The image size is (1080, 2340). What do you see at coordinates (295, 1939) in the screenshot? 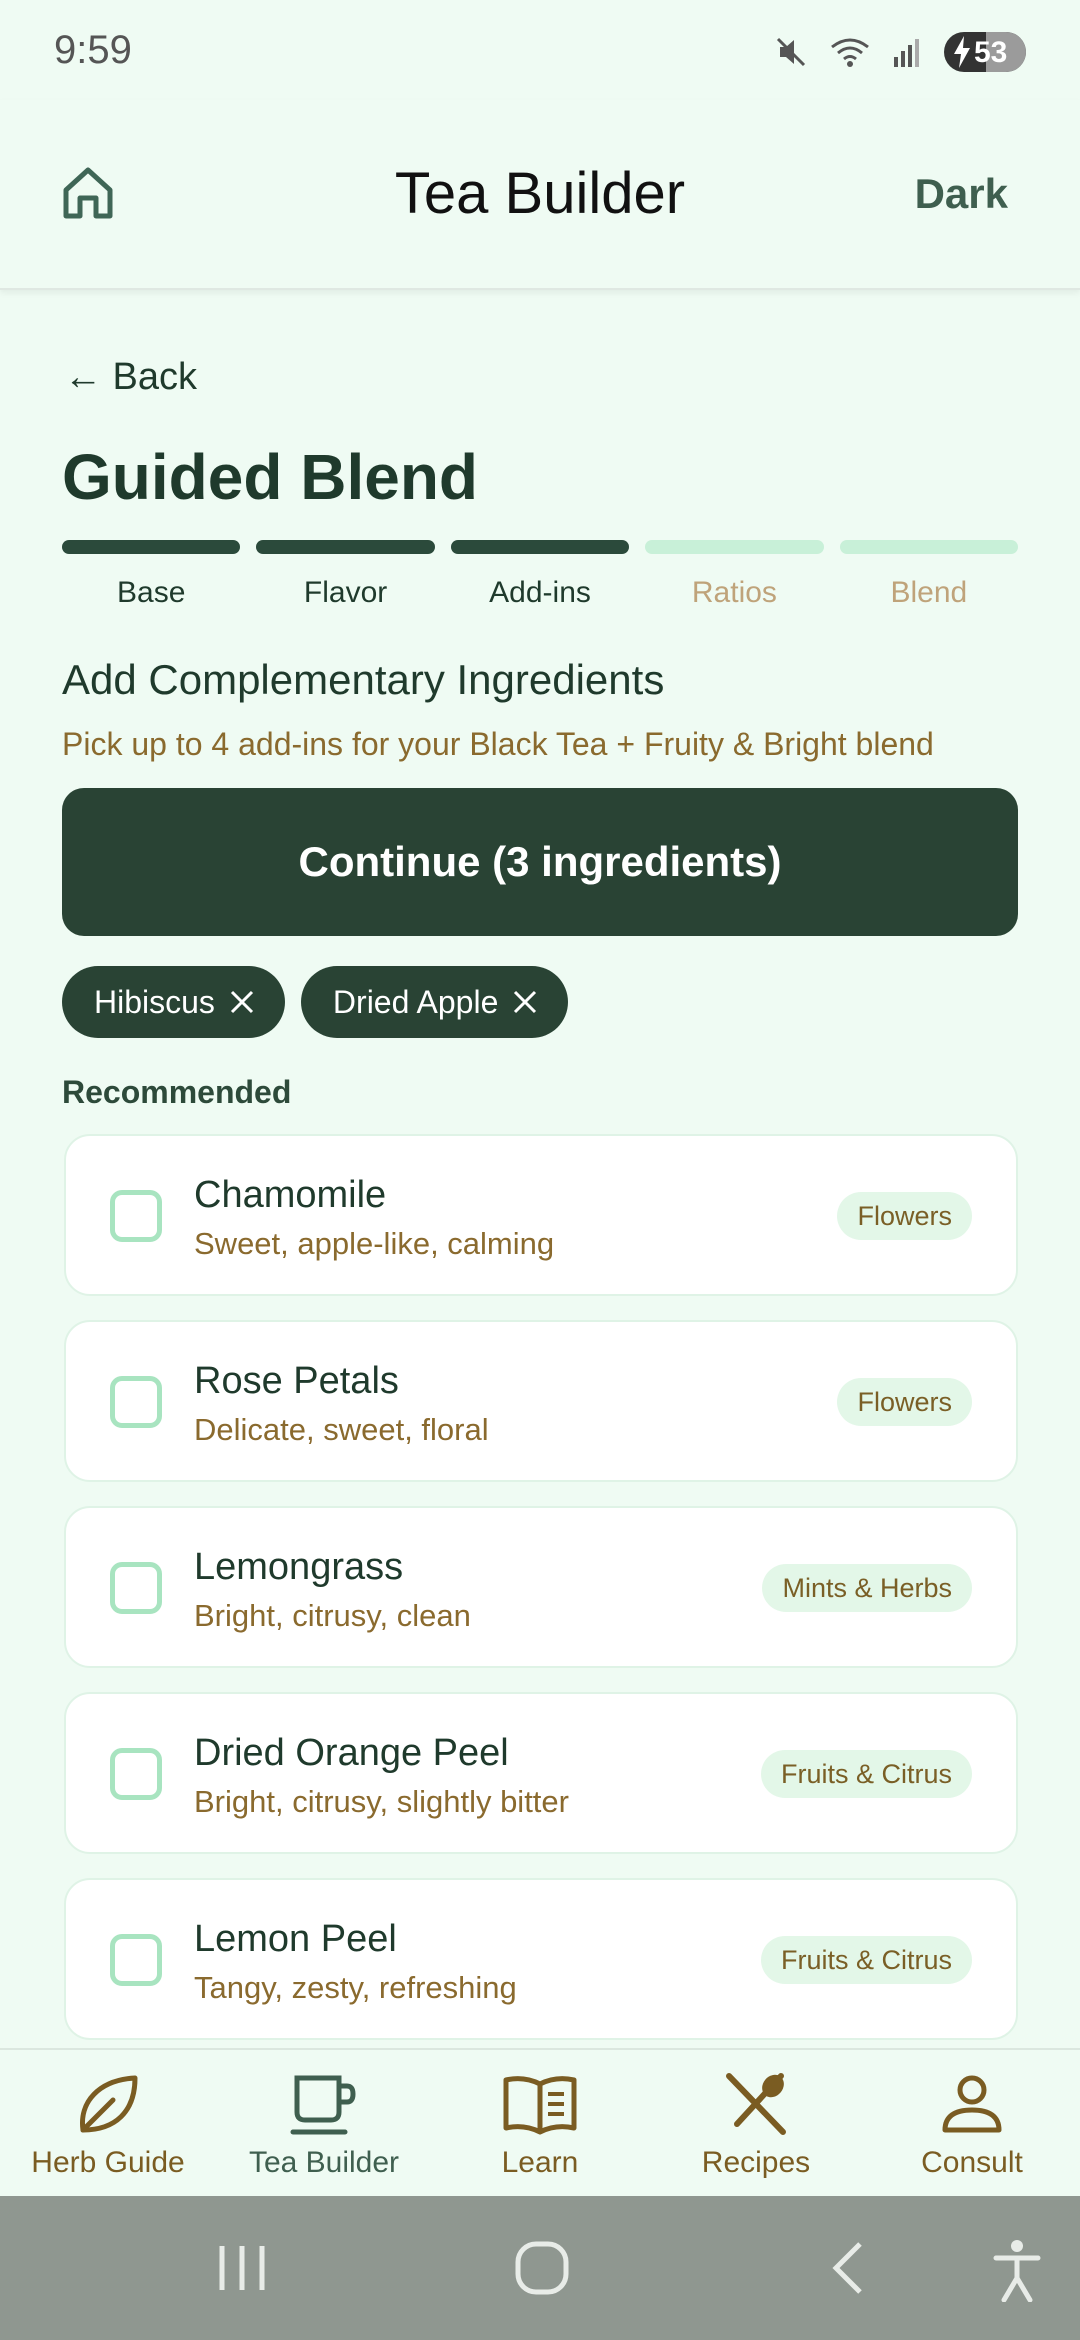
I see `ingredient-name: Lemon Peel` at bounding box center [295, 1939].